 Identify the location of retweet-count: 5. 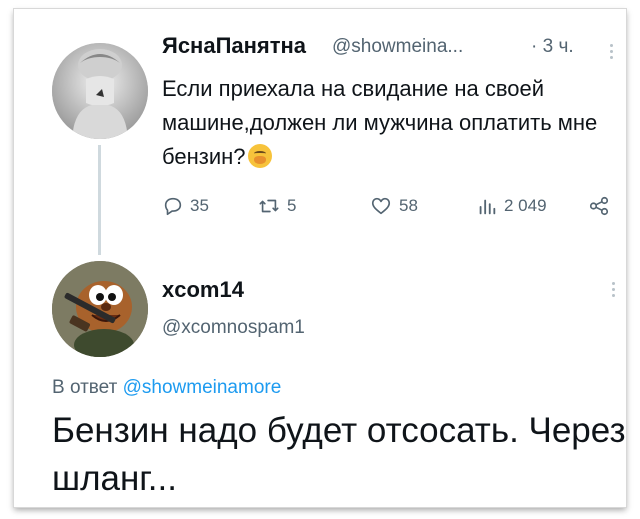
(292, 205).